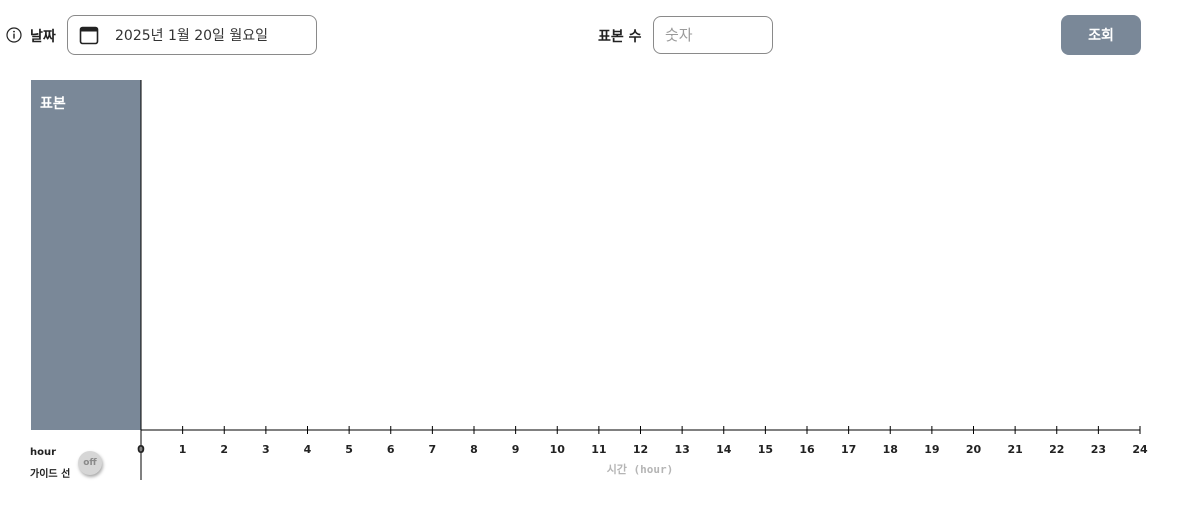 This screenshot has height=505, width=1181. What do you see at coordinates (765, 449) in the screenshot?
I see `x-axis-tick-label: 15` at bounding box center [765, 449].